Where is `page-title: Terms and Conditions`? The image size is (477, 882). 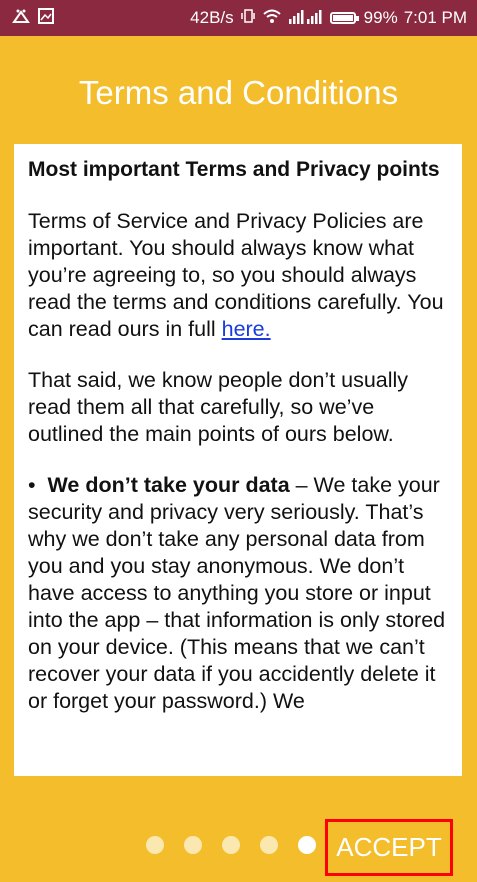 page-title: Terms and Conditions is located at coordinates (238, 92).